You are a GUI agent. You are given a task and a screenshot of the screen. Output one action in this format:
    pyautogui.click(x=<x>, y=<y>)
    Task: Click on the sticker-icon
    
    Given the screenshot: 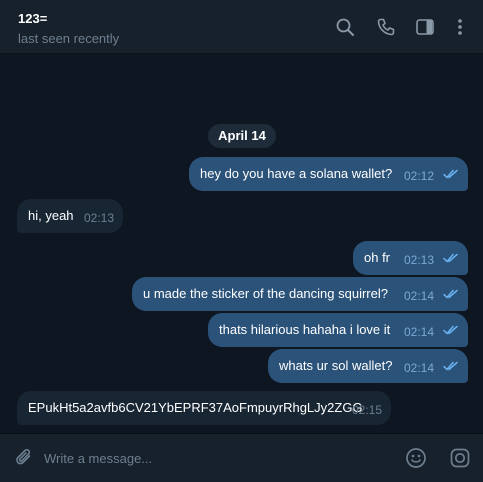 What is the action you would take?
    pyautogui.click(x=460, y=458)
    